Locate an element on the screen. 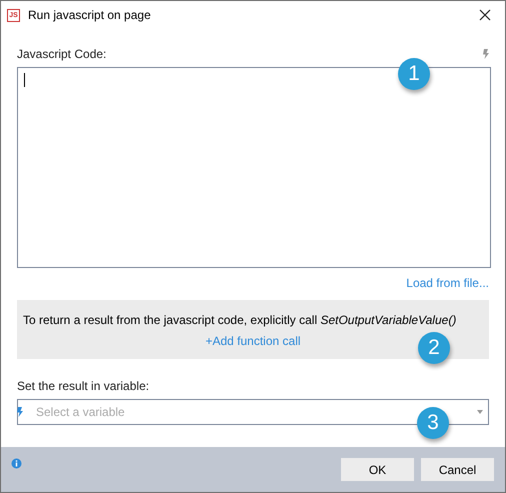  dialog-button: OK is located at coordinates (377, 469).